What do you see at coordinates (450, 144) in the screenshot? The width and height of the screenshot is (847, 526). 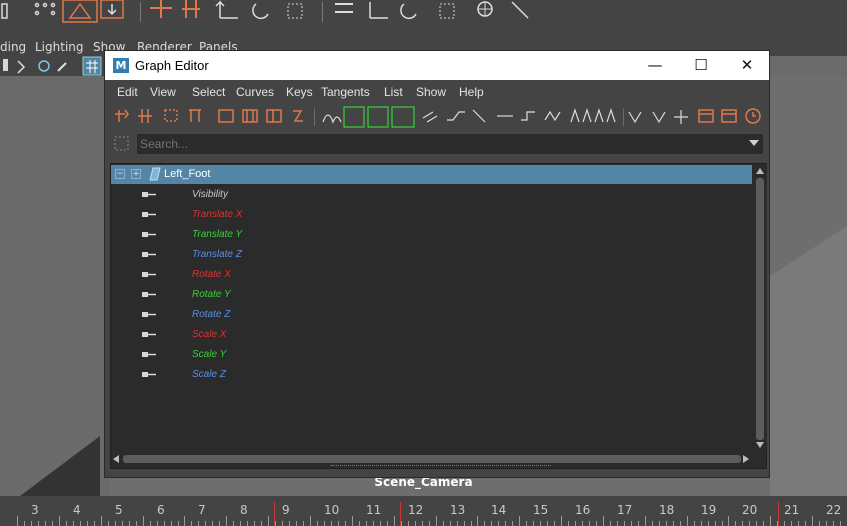 I see `search-input` at bounding box center [450, 144].